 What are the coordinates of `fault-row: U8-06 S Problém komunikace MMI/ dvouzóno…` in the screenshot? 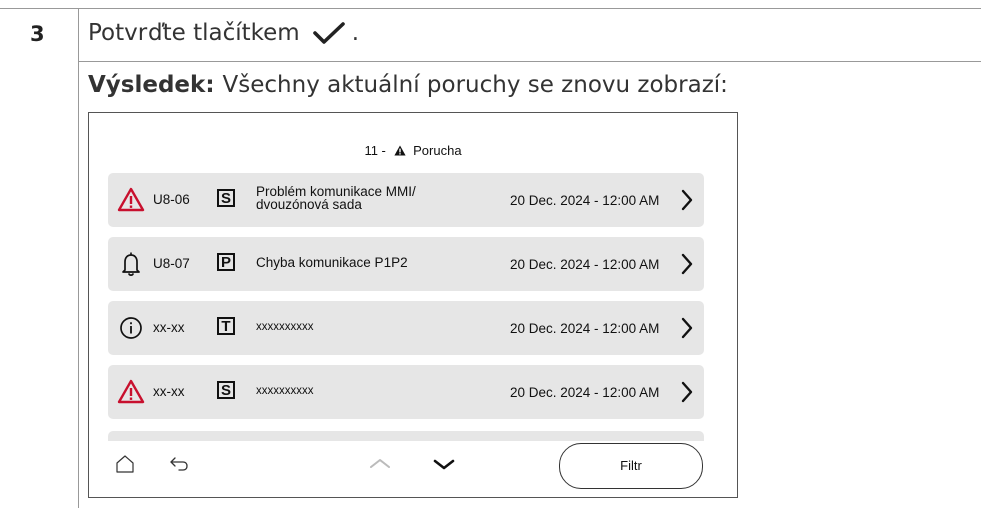 It's located at (406, 200).